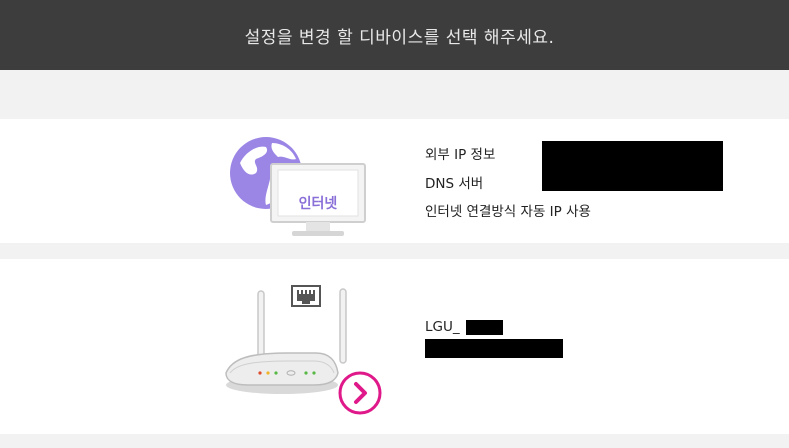 The width and height of the screenshot is (789, 448). Describe the element at coordinates (484, 327) in the screenshot. I see `redacted-ssid-suffix` at that location.